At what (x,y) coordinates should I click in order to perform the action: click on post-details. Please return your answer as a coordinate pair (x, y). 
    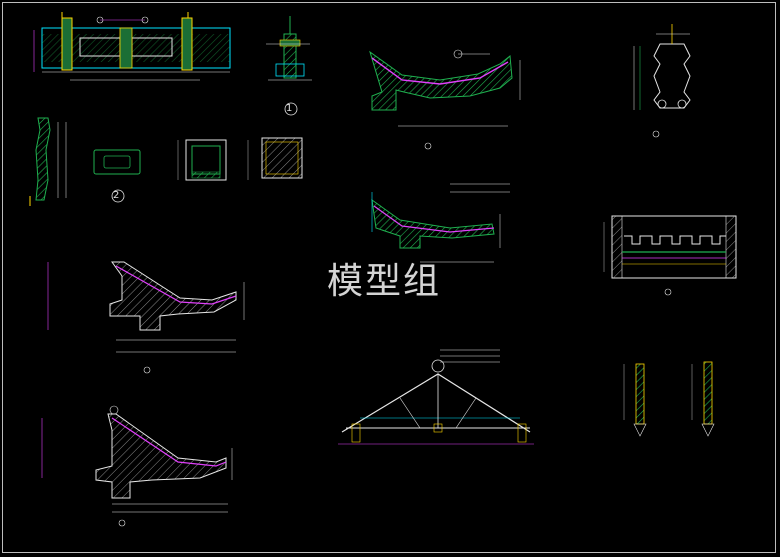
    Looking at the image, I should click on (669, 399).